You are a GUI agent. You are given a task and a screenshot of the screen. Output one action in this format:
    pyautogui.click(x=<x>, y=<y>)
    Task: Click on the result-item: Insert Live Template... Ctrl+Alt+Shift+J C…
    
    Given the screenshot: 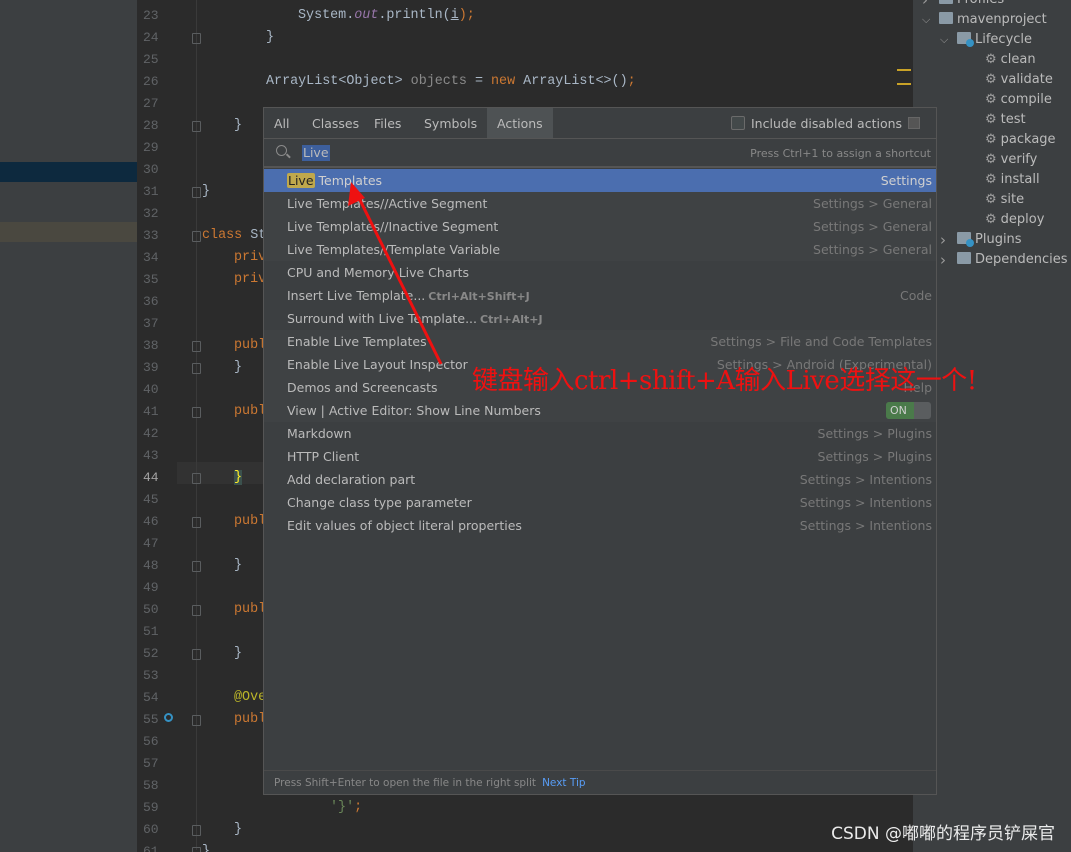 What is the action you would take?
    pyautogui.click(x=600, y=295)
    